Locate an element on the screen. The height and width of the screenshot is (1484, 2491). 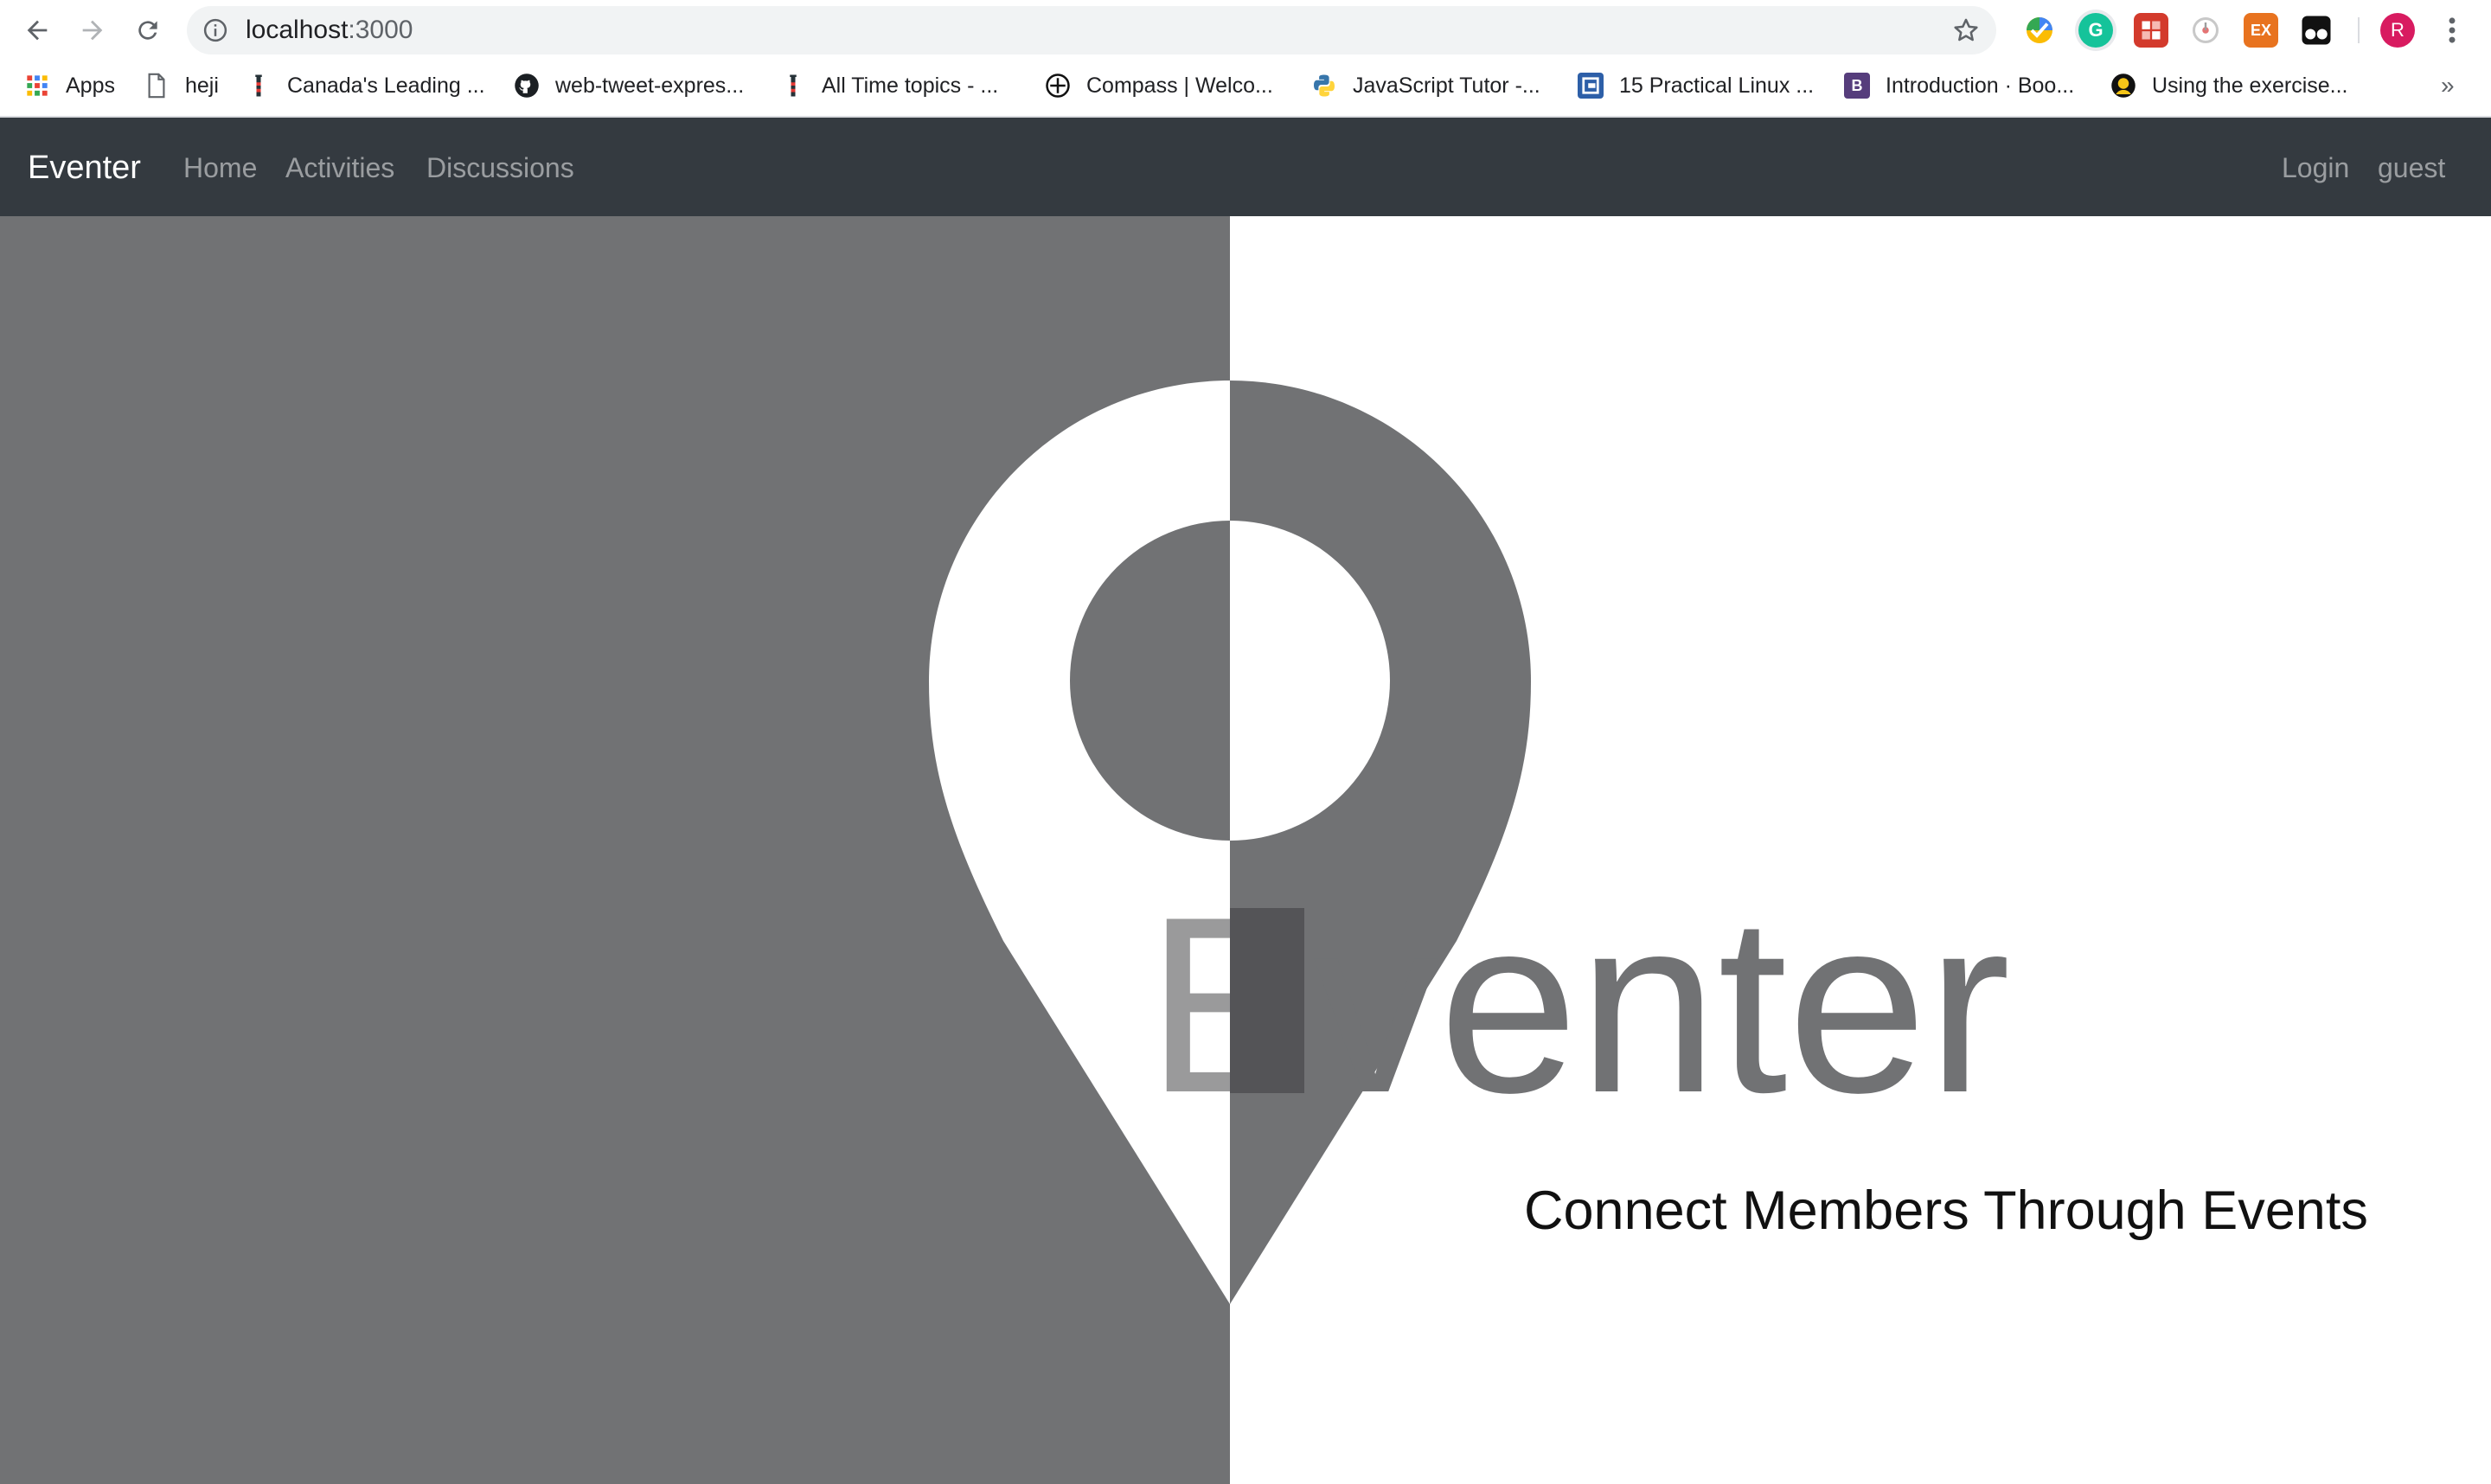
bookmark-label: Apps is located at coordinates (91, 86).